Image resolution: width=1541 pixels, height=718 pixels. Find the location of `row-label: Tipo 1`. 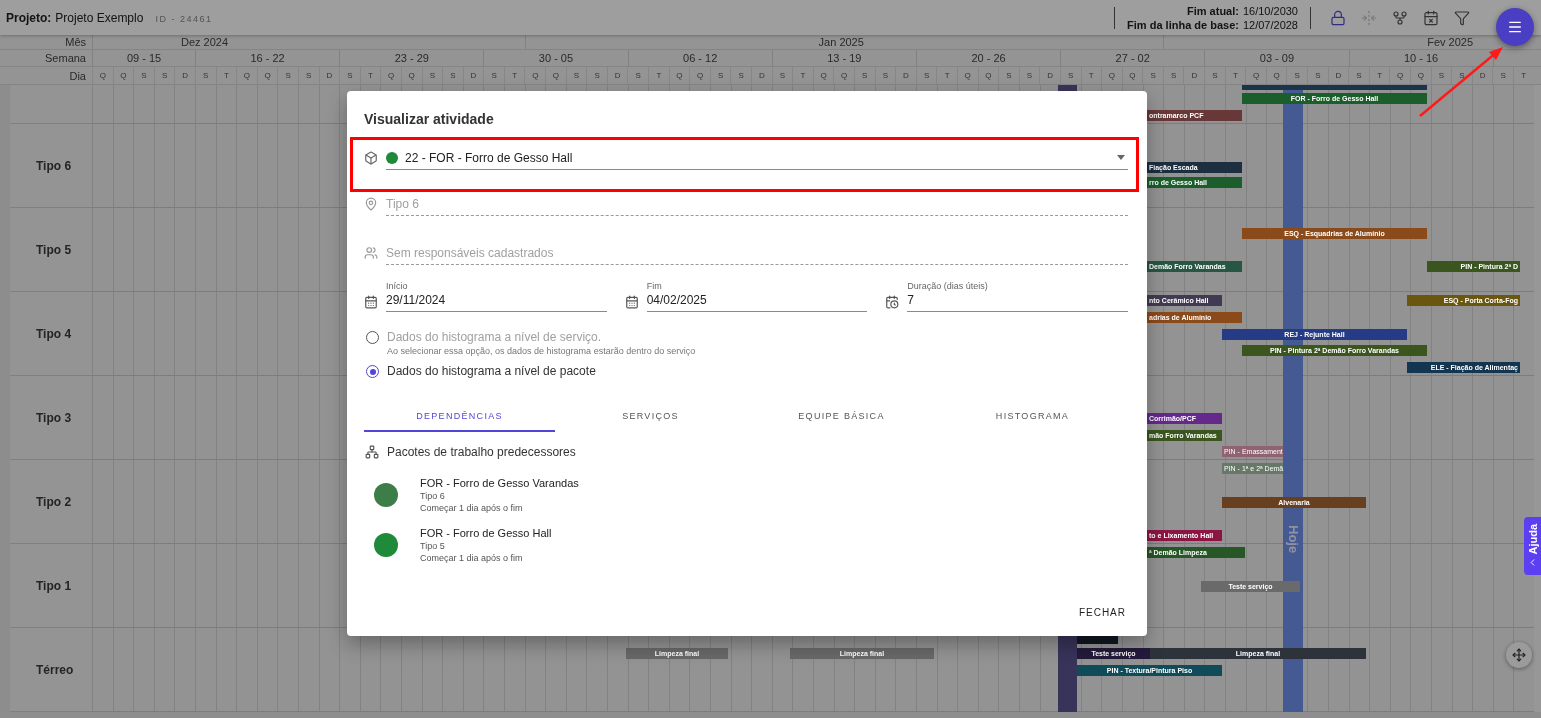

row-label: Tipo 1 is located at coordinates (54, 585).